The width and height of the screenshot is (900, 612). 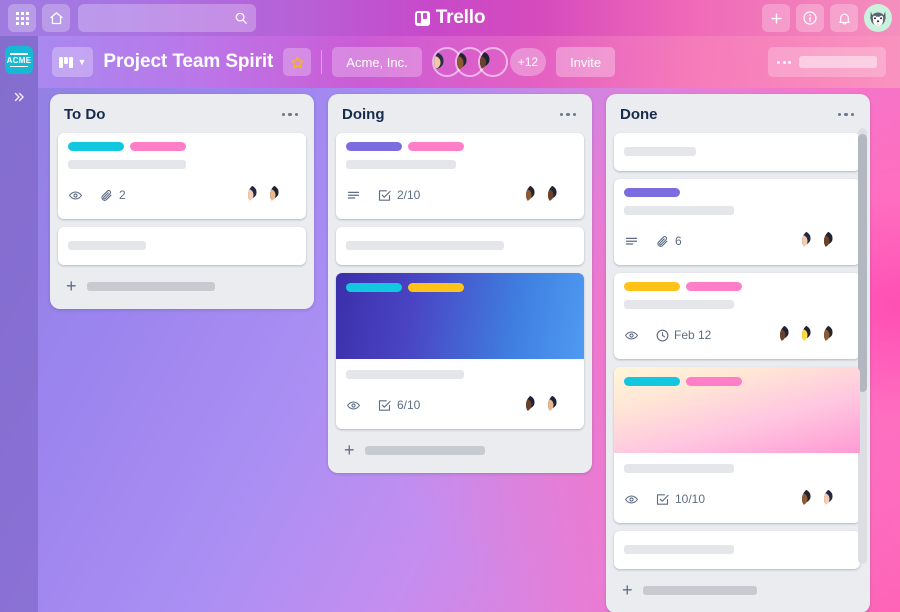 I want to click on due-date-badge: Feb 12, so click(x=683, y=335).